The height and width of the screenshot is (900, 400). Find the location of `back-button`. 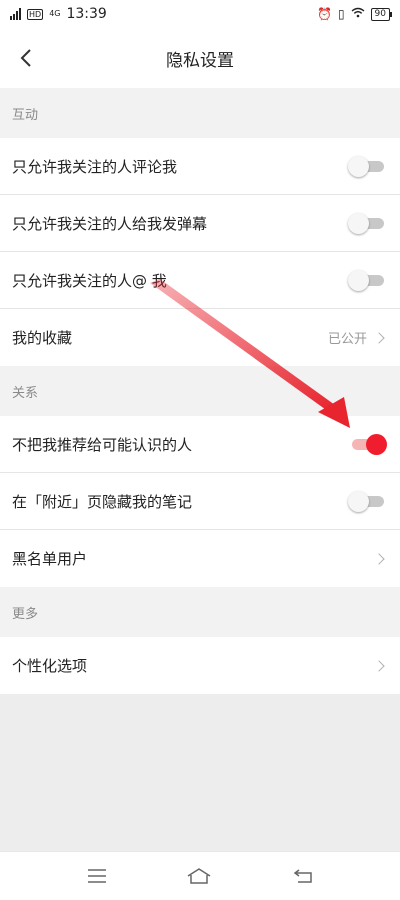

back-button is located at coordinates (26, 58).